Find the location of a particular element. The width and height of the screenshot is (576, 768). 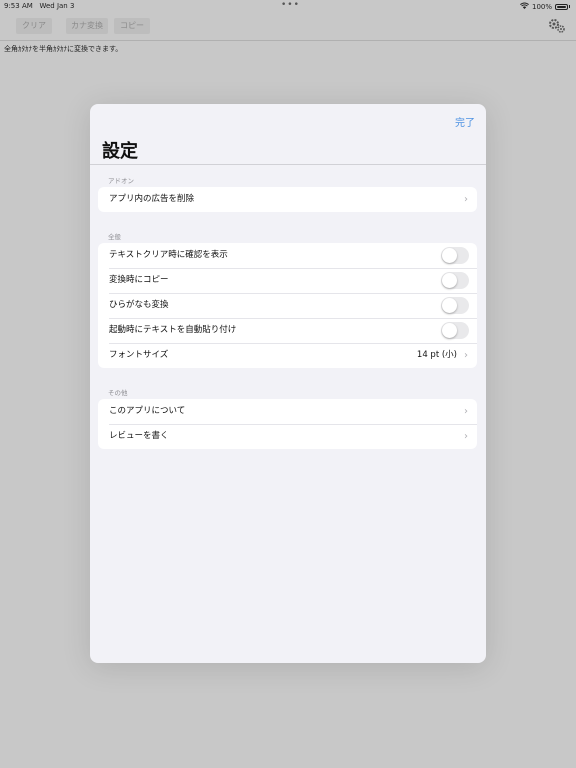

group-addon: アプリ内の広告を削除 › is located at coordinates (287, 199).